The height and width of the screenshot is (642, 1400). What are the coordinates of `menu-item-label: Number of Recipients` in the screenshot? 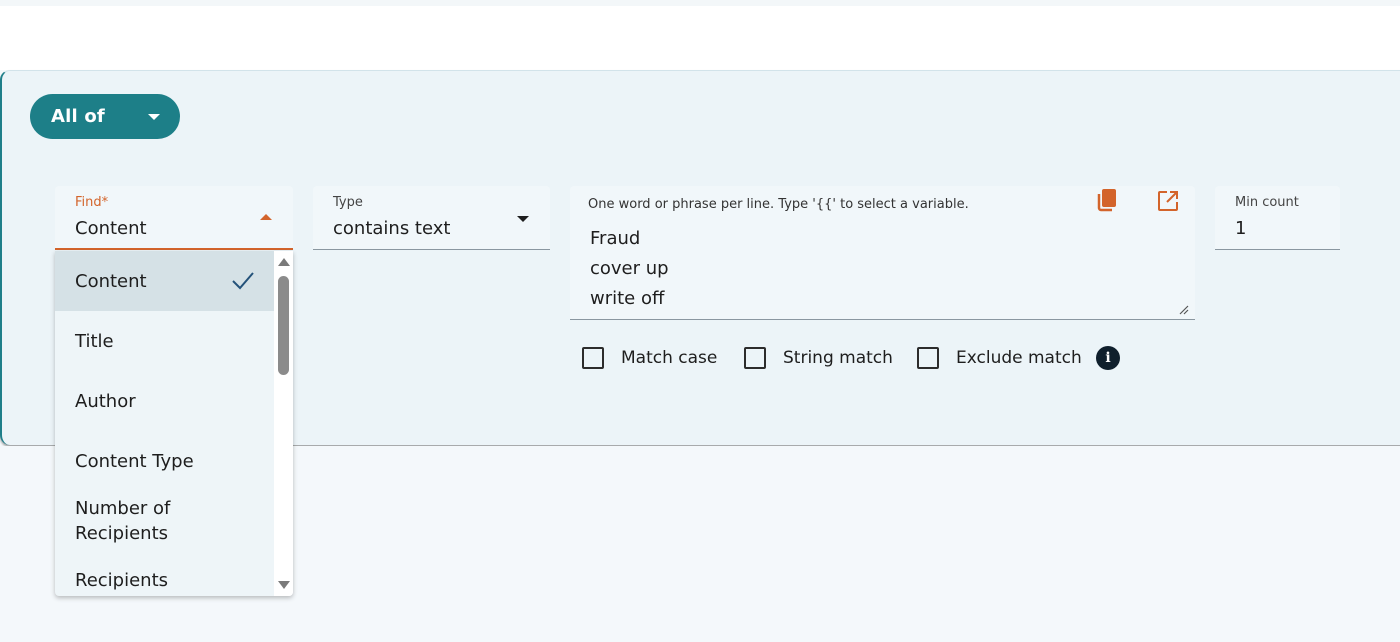 It's located at (123, 521).